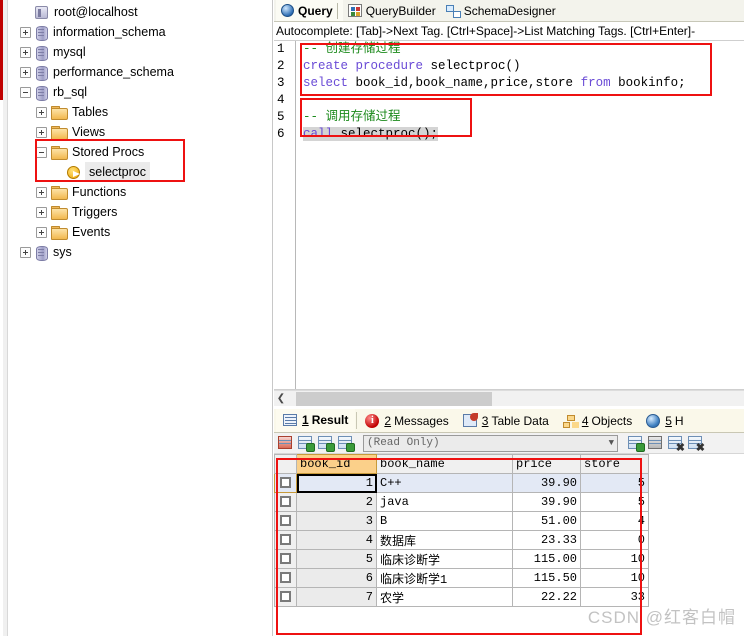 The width and height of the screenshot is (744, 636). What do you see at coordinates (523, 100) in the screenshot?
I see `code-line` at bounding box center [523, 100].